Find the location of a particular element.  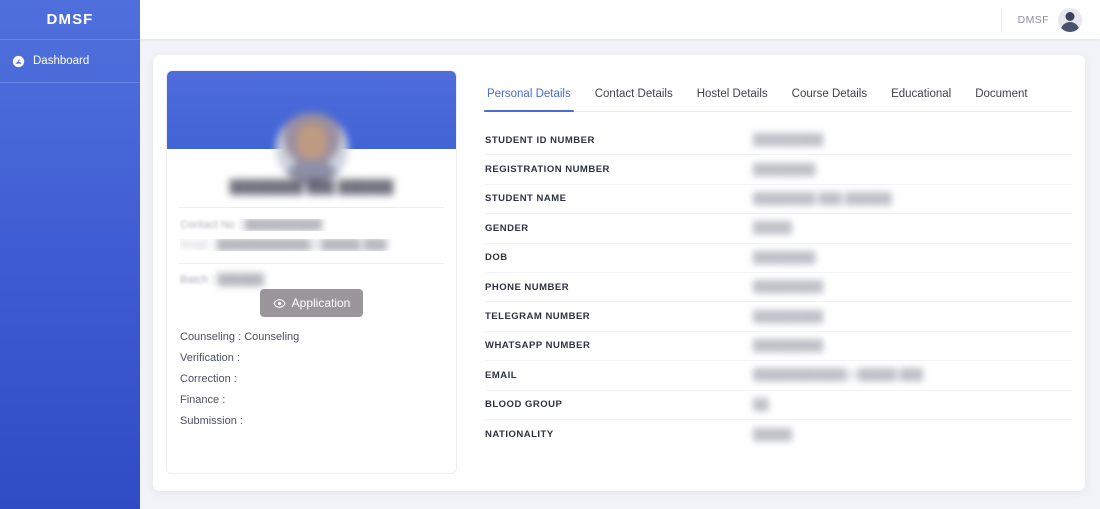

profile-email-label: Email : is located at coordinates (197, 245).